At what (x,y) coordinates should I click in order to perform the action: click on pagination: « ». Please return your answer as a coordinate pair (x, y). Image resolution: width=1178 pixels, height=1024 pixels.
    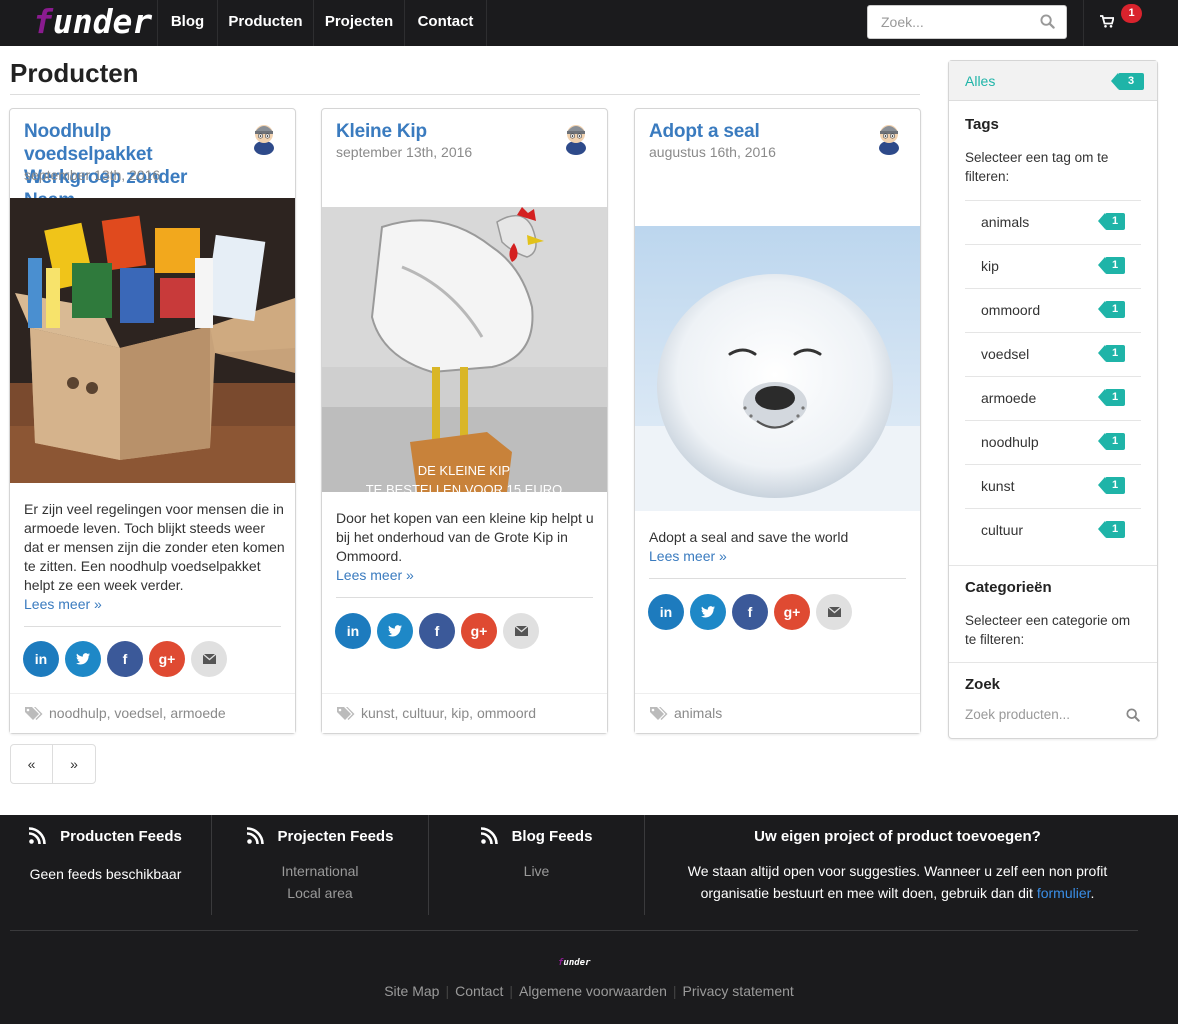
    Looking at the image, I should click on (53, 764).